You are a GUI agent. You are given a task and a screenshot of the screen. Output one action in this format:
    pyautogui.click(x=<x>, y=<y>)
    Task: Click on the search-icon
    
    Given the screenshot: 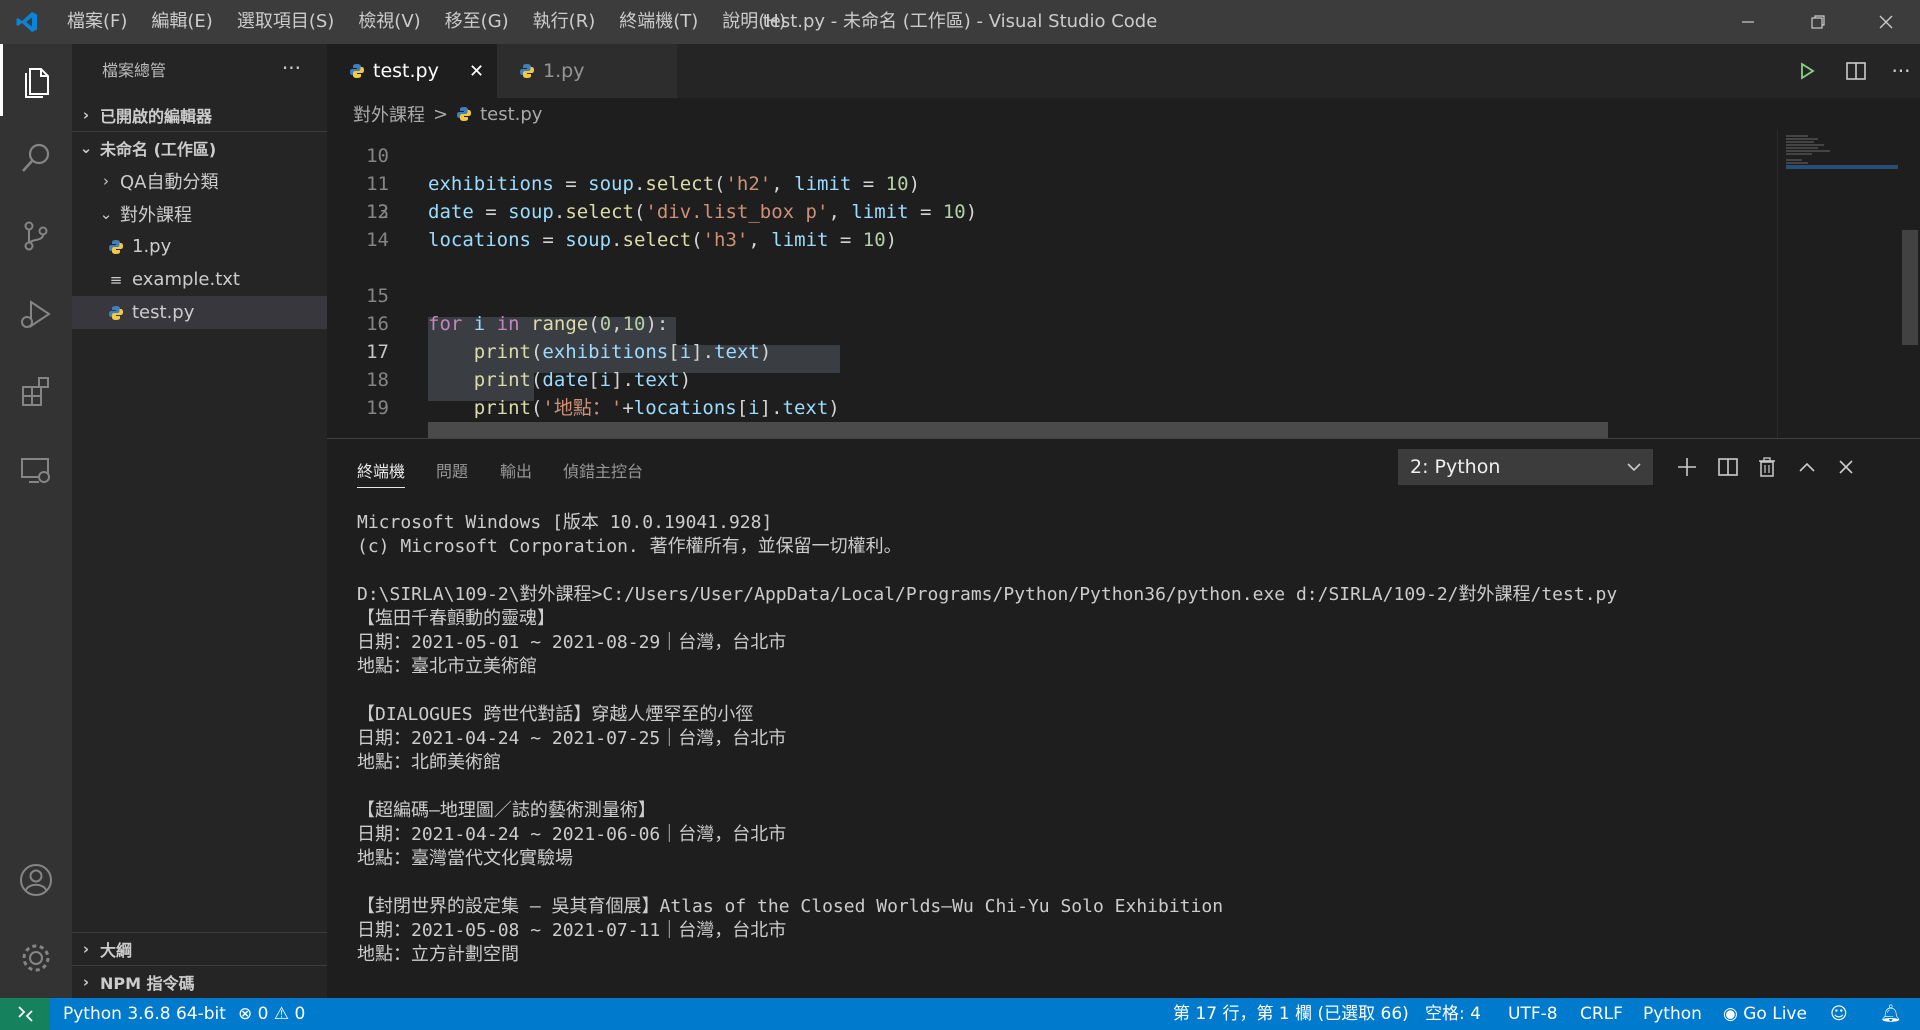 What is the action you would take?
    pyautogui.click(x=36, y=157)
    